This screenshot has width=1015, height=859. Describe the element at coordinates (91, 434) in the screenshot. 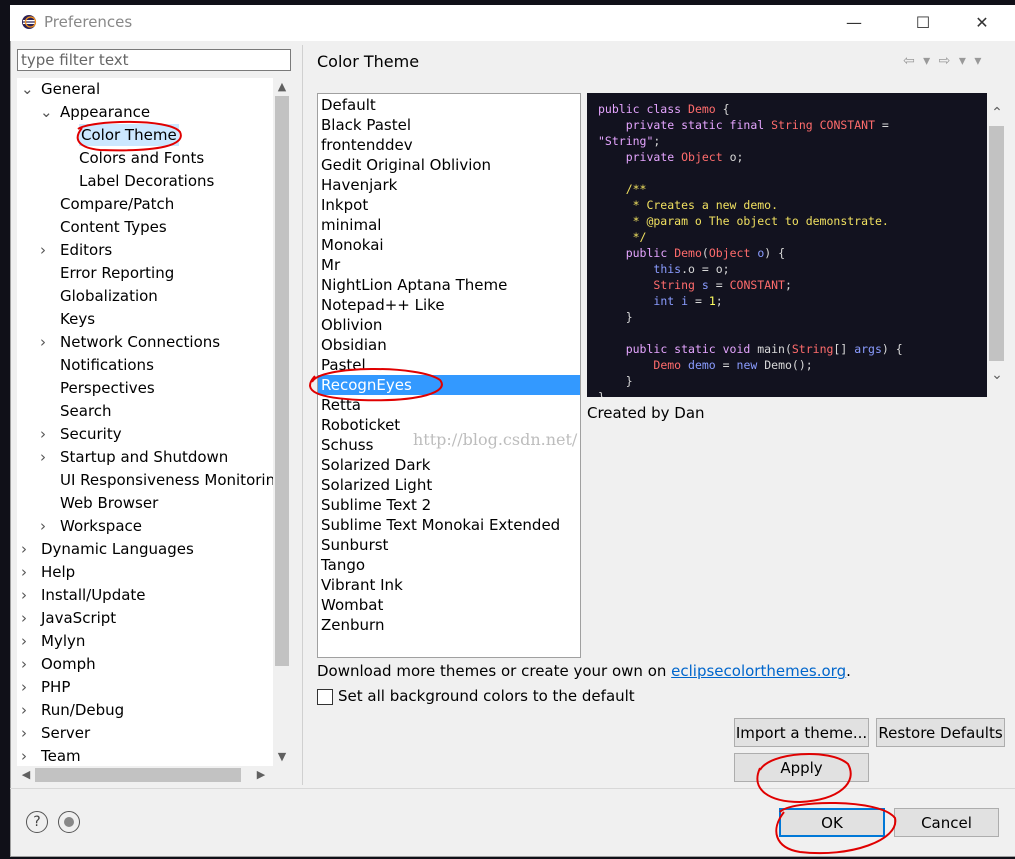

I see `tree-item: Security` at that location.